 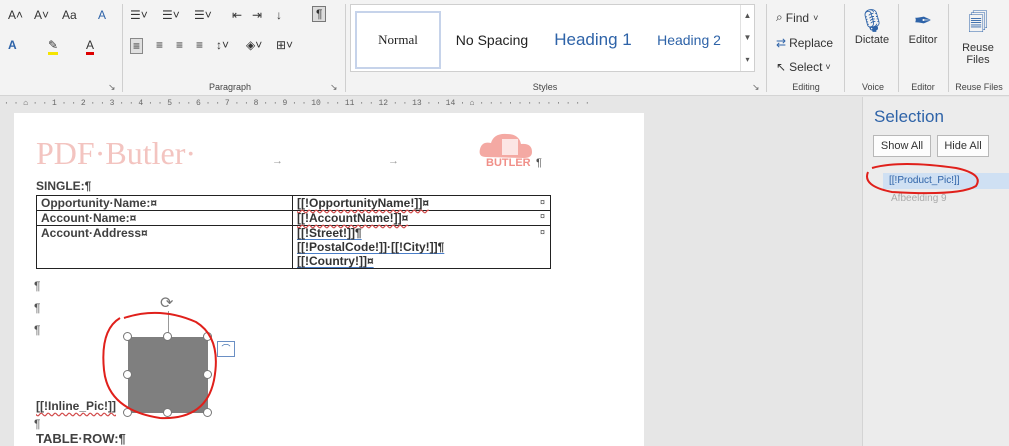 What do you see at coordinates (492, 40) in the screenshot?
I see `style-no-spacing: No Spacing` at bounding box center [492, 40].